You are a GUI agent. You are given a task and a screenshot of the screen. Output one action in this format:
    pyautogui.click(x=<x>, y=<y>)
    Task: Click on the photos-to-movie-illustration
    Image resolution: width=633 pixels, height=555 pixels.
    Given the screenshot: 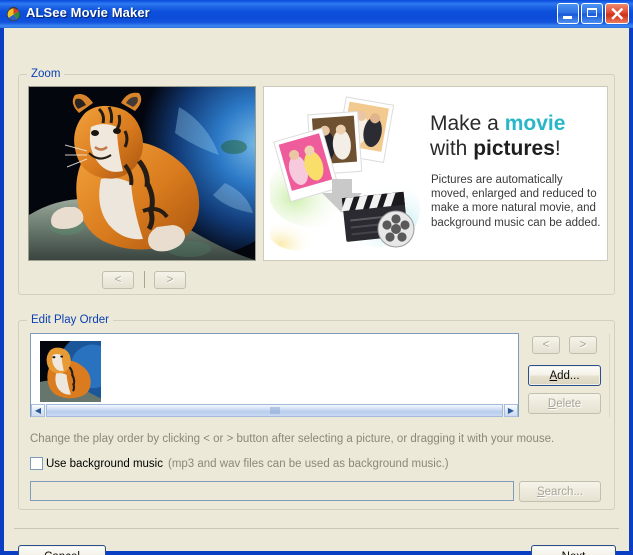 What is the action you would take?
    pyautogui.click(x=343, y=174)
    